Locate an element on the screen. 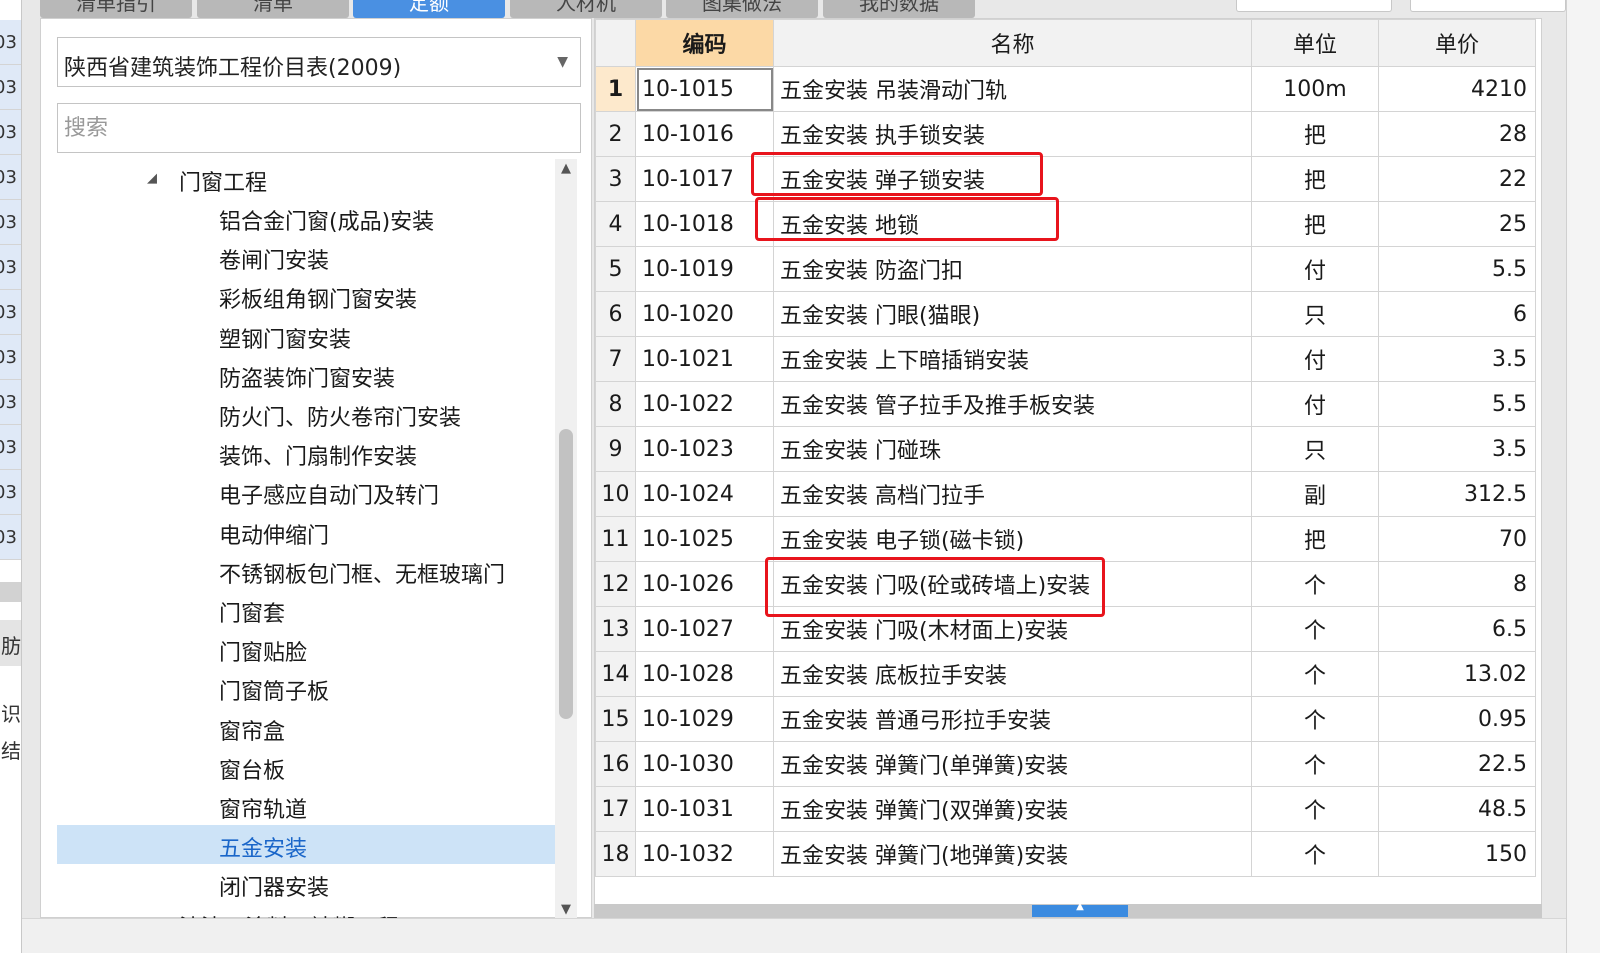 Image resolution: width=1600 pixels, height=953 pixels. tree-node: 电子感应自动门及转门 is located at coordinates (306, 491).